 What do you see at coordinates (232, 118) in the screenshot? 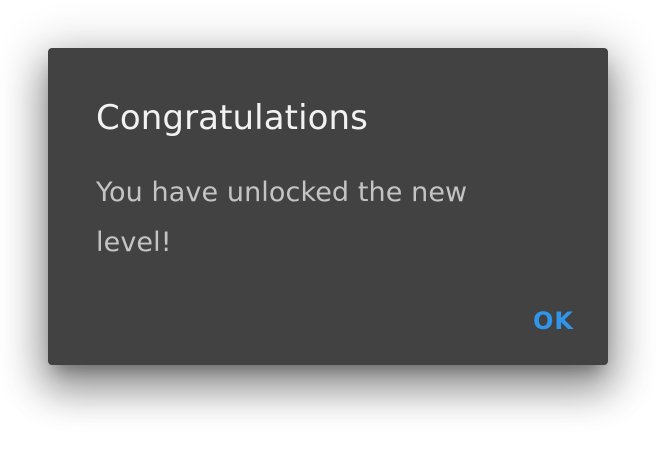
I see `dialog-title: Congratulations` at bounding box center [232, 118].